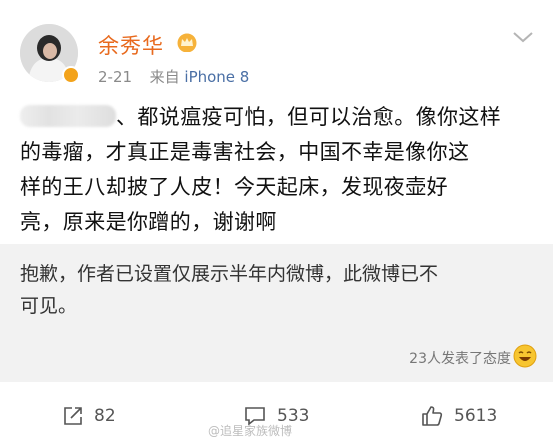 The height and width of the screenshot is (443, 553). Describe the element at coordinates (234, 187) in the screenshot. I see `content-line-3: 样的王八却披了人皮！今天起床，发现夜壶好` at that location.